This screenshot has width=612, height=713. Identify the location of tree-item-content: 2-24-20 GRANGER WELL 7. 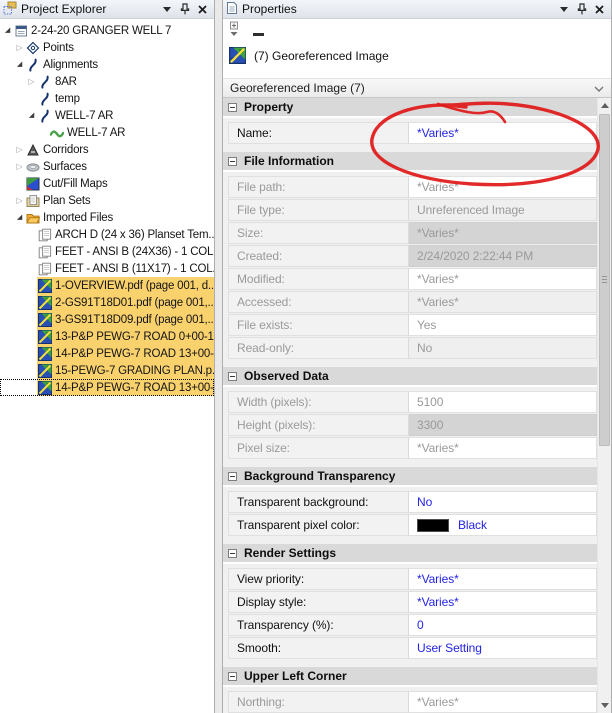
(113, 30).